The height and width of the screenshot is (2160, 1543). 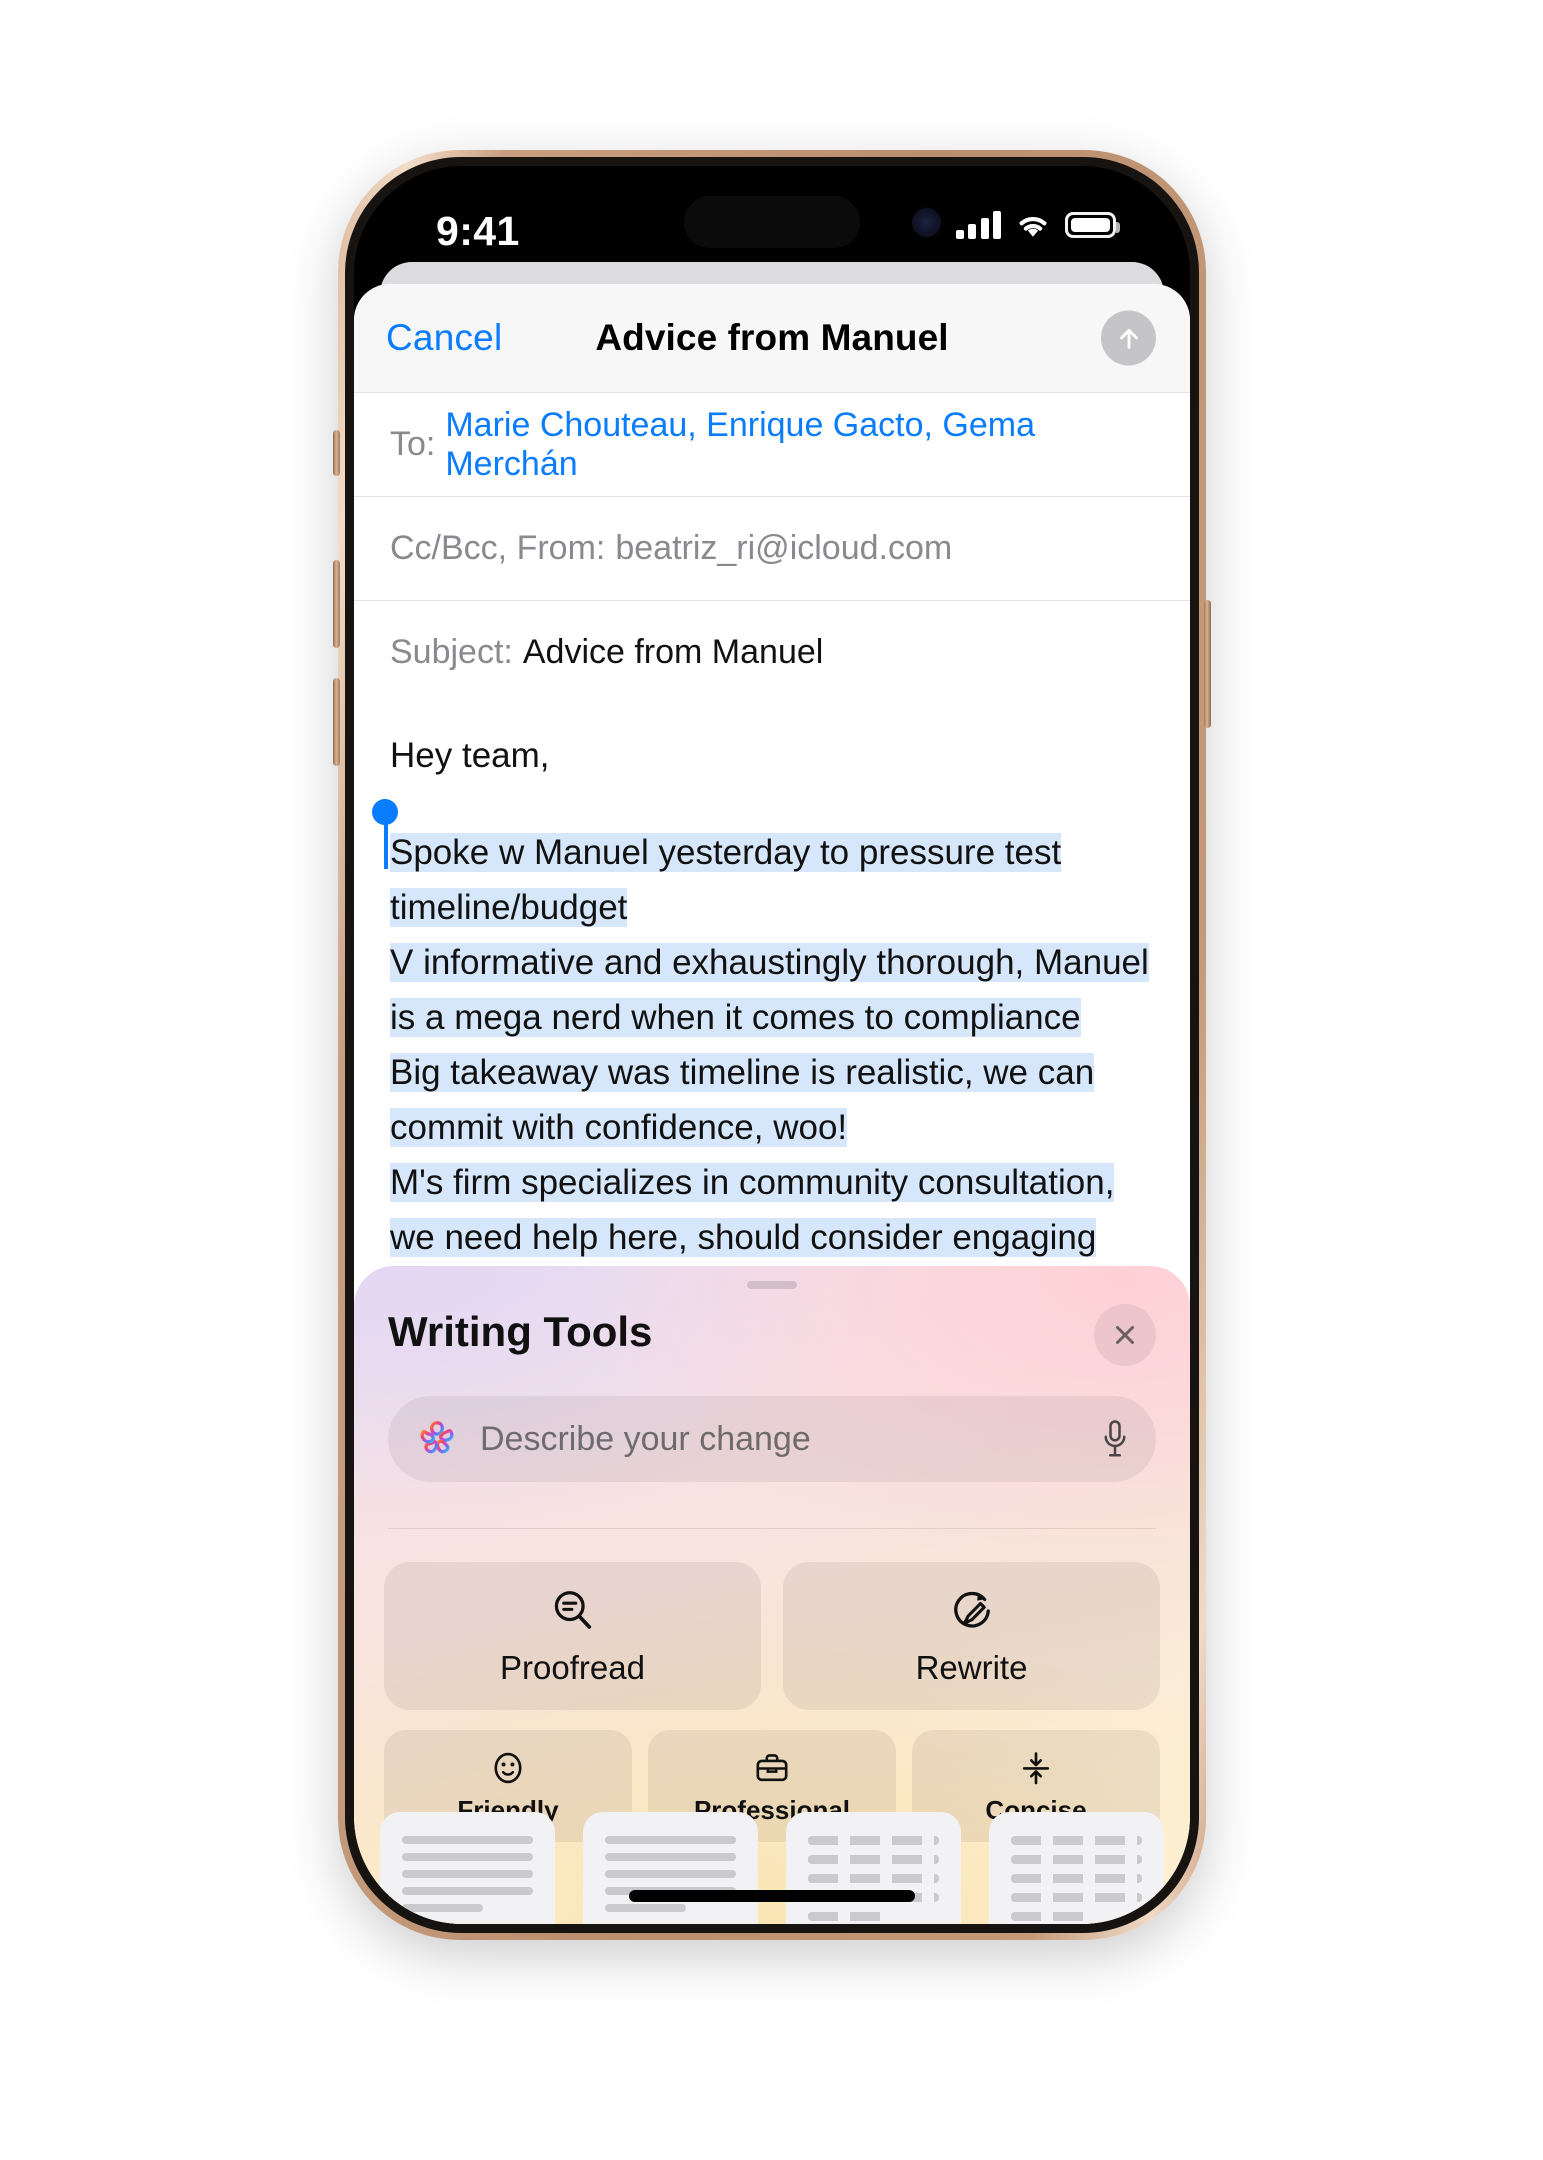 What do you see at coordinates (784, 548) in the screenshot?
I see `field-from-value: beatriz_ri@icloud.com` at bounding box center [784, 548].